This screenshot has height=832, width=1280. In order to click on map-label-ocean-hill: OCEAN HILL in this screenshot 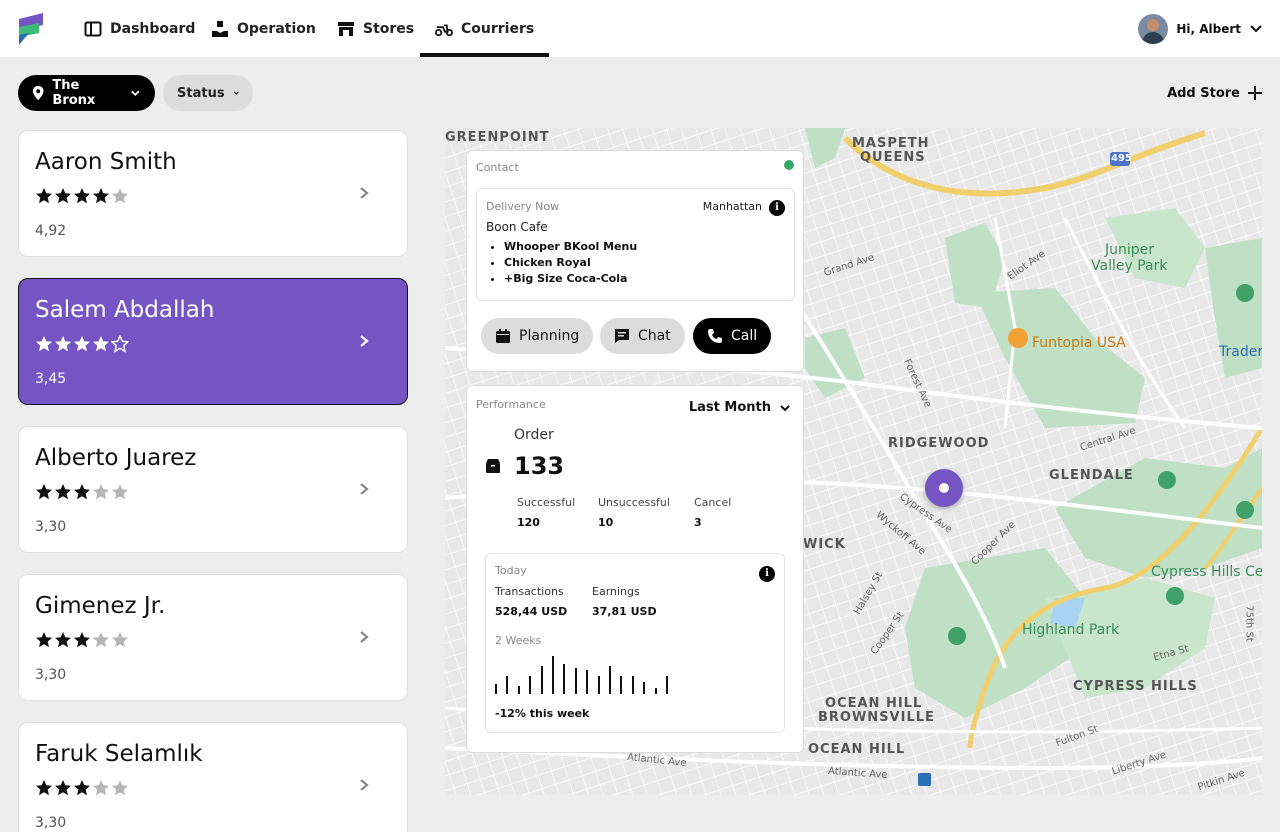, I will do `click(874, 703)`.